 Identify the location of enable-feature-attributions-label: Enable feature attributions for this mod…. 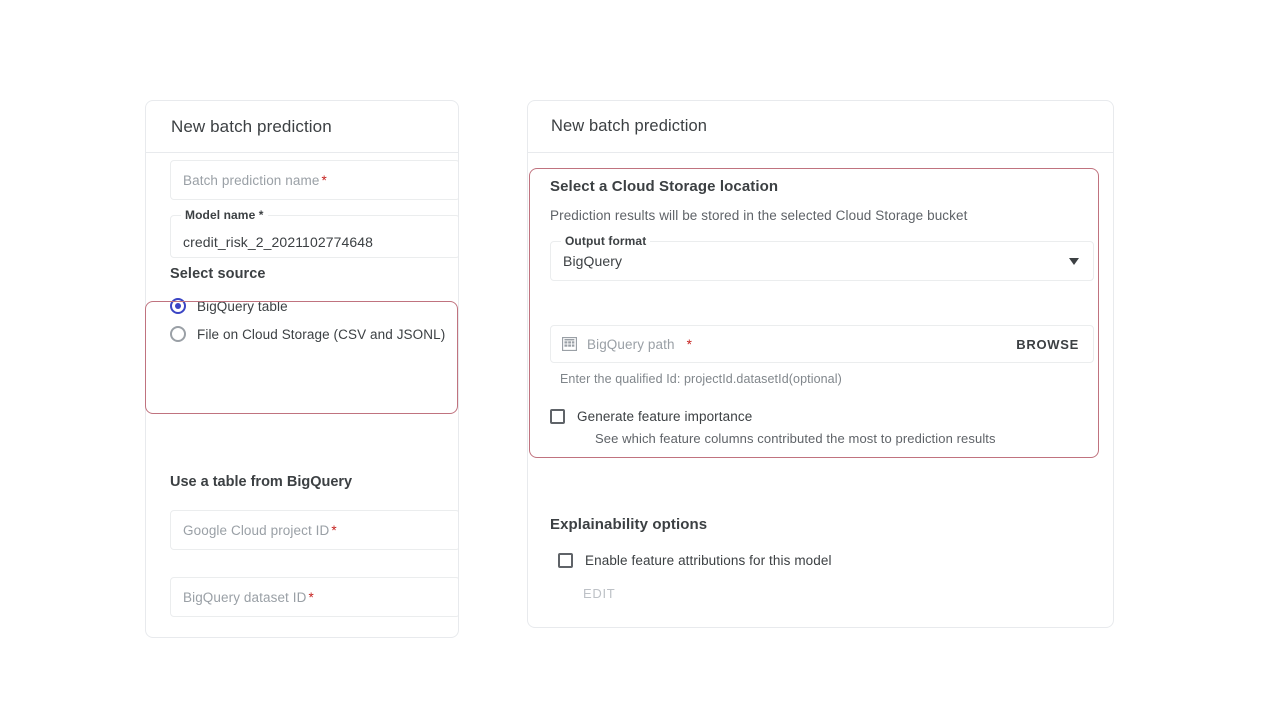
(708, 560).